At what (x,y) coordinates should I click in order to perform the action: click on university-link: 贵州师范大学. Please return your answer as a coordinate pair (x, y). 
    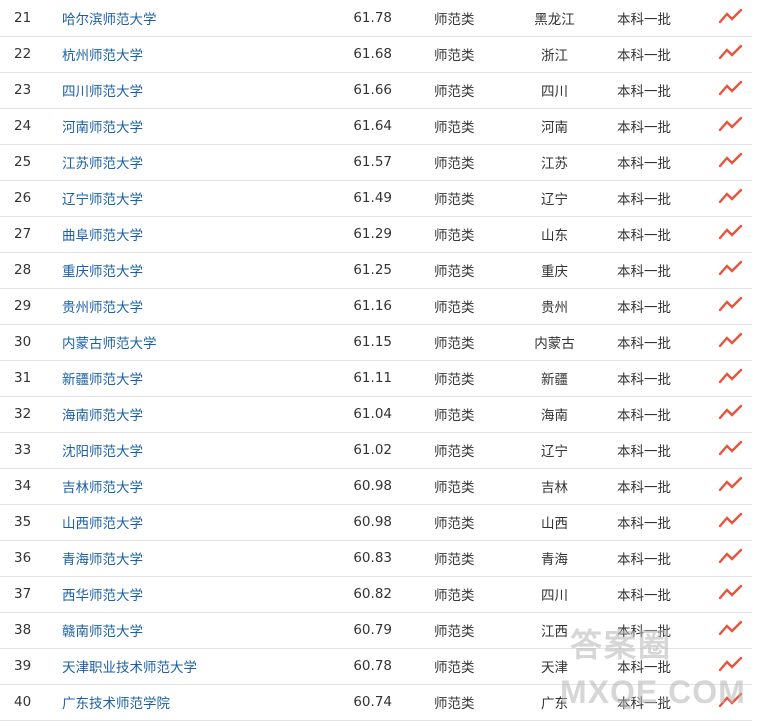
    Looking at the image, I should click on (102, 308).